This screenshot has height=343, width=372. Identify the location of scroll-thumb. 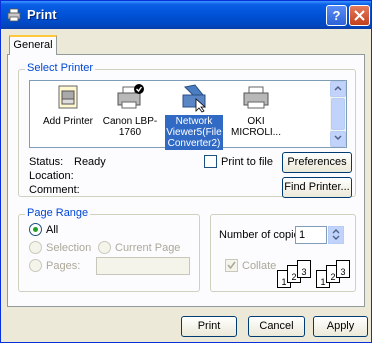
(338, 114).